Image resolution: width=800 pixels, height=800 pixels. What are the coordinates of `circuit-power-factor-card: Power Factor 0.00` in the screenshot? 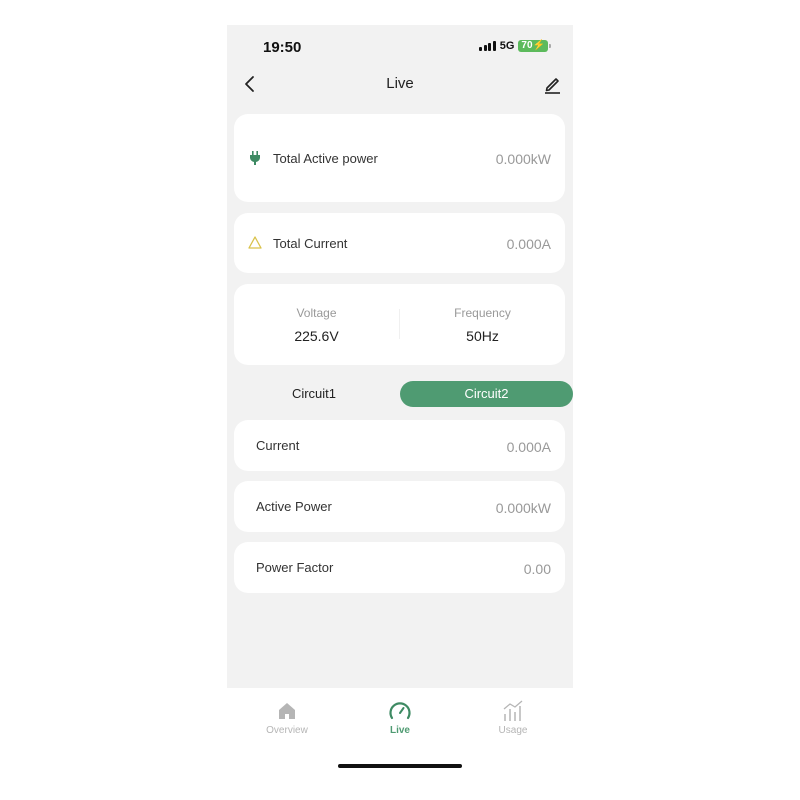 It's located at (399, 567).